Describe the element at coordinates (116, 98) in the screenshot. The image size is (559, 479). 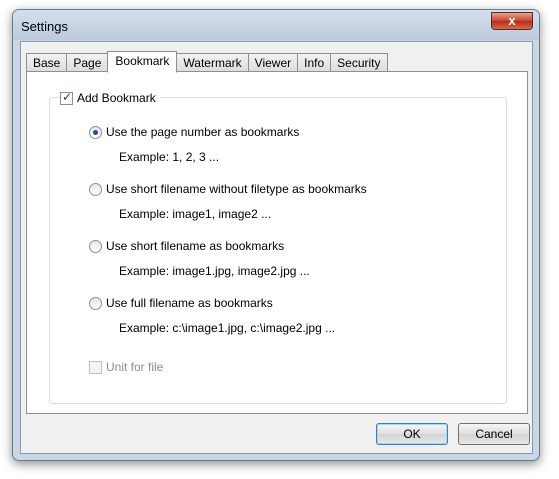
I see `add-bookmark-label: Add Bookmark` at that location.